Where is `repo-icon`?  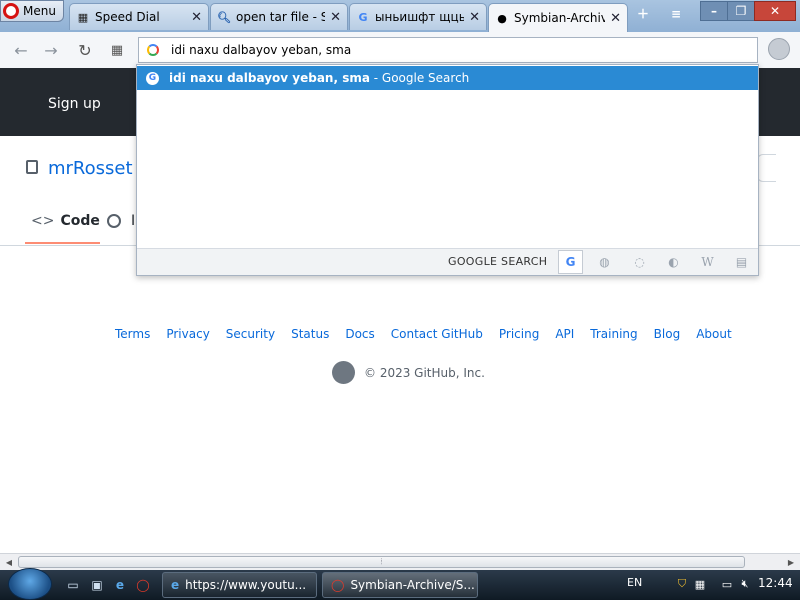
repo-icon is located at coordinates (32, 167).